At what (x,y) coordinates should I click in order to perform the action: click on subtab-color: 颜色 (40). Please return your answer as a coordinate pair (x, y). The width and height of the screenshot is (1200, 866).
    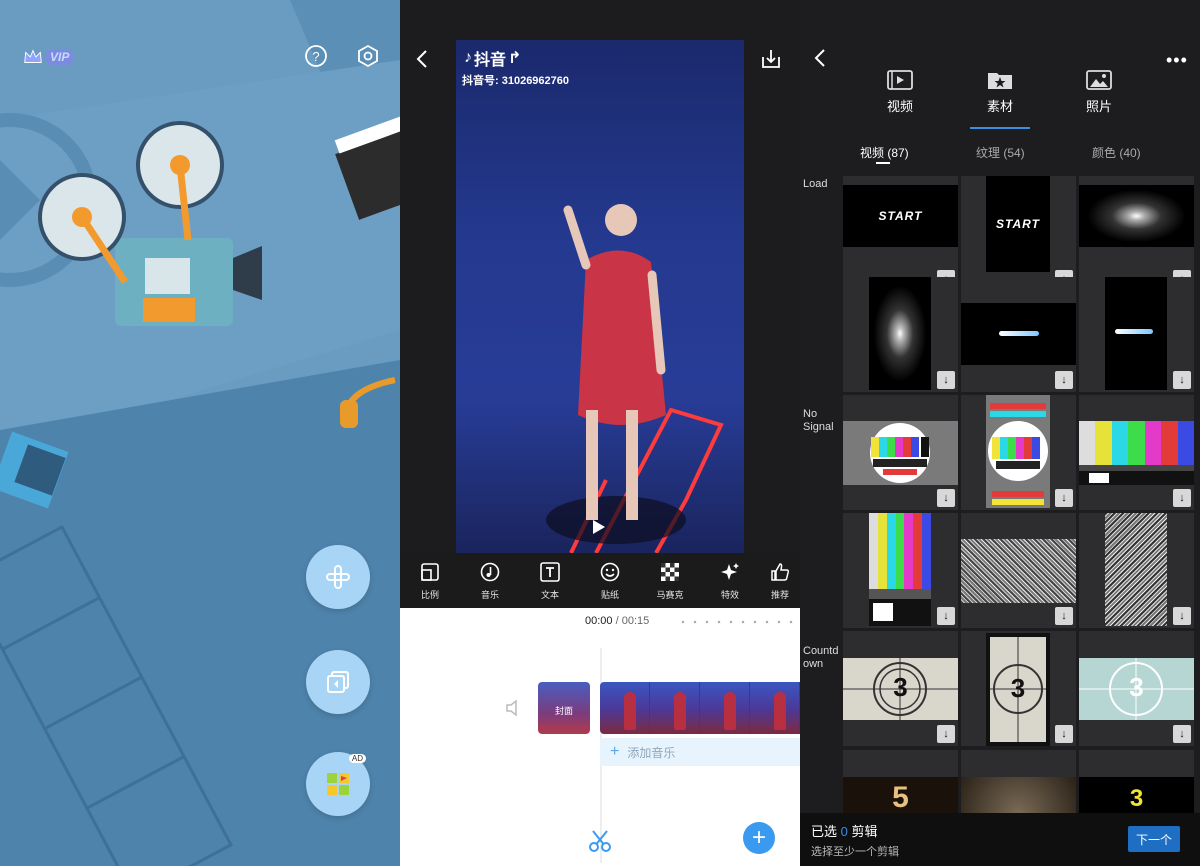
    Looking at the image, I should click on (1116, 152).